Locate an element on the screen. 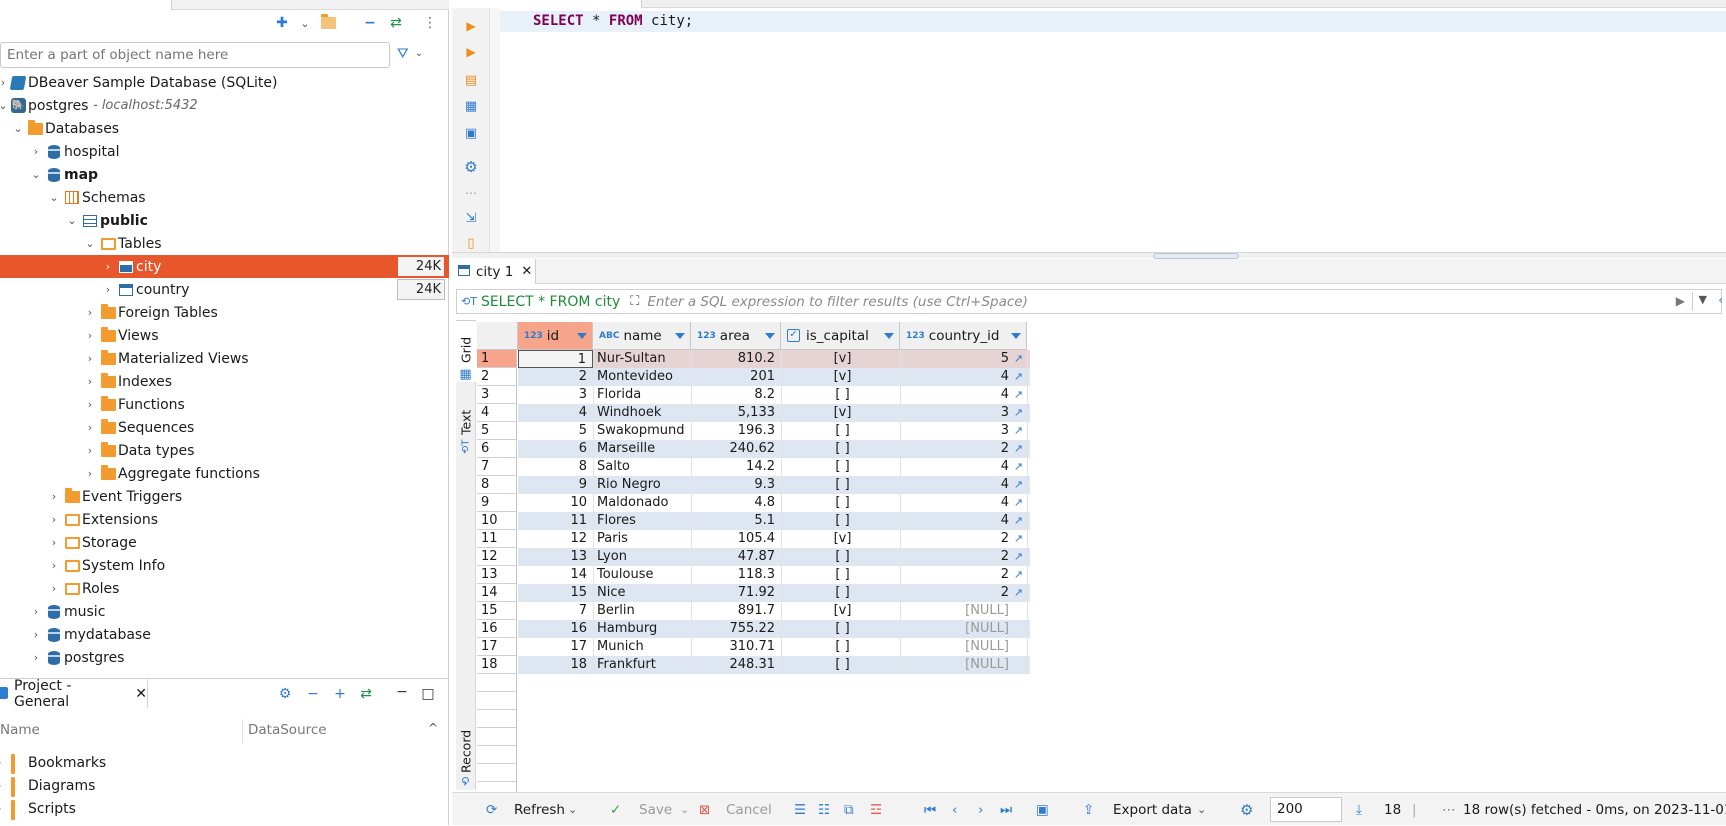 This screenshot has height=826, width=1726. cell-name: Paris is located at coordinates (642, 539).